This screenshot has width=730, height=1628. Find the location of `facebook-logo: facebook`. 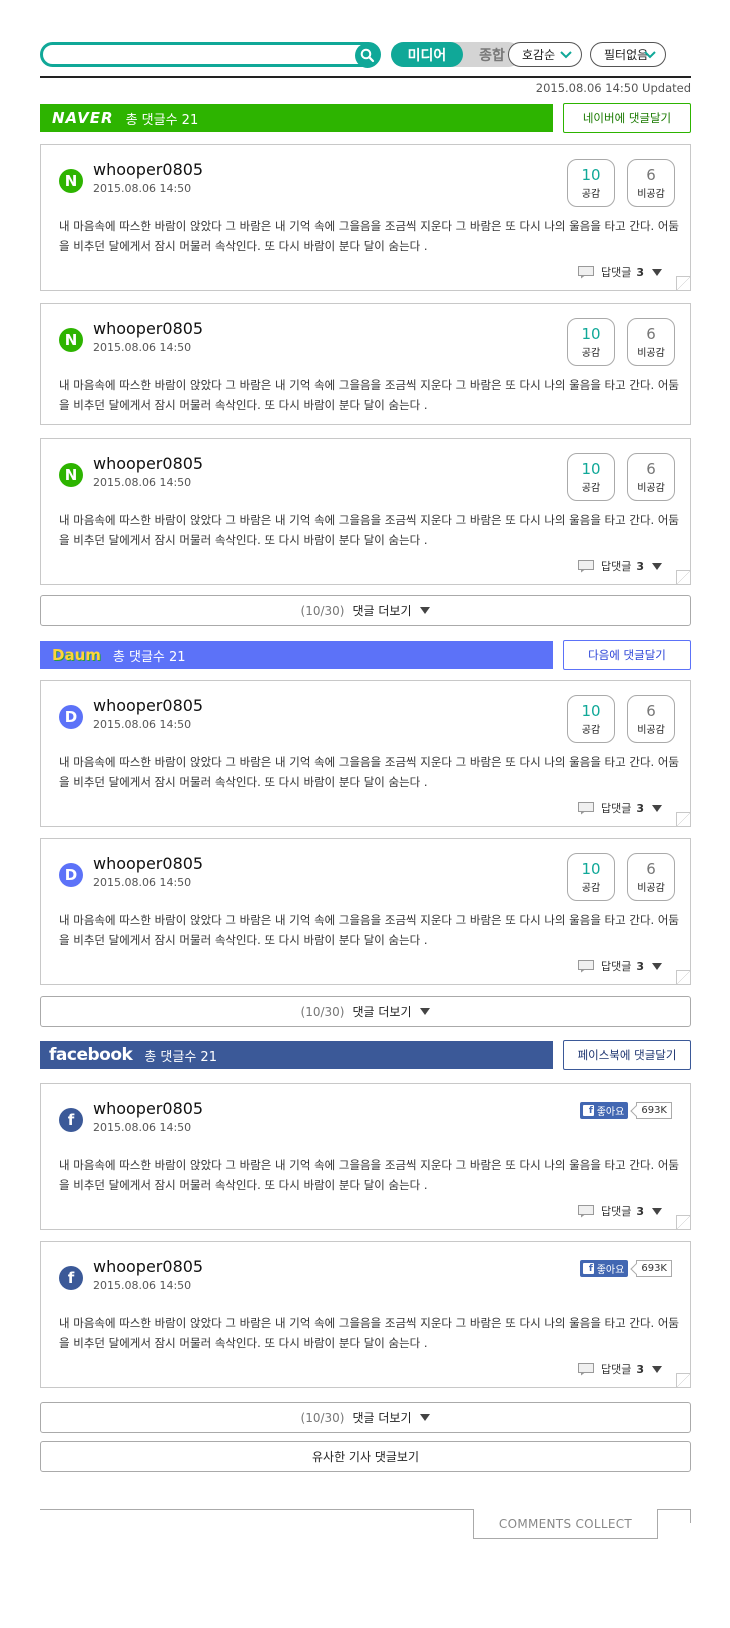

facebook-logo: facebook is located at coordinates (91, 1055).